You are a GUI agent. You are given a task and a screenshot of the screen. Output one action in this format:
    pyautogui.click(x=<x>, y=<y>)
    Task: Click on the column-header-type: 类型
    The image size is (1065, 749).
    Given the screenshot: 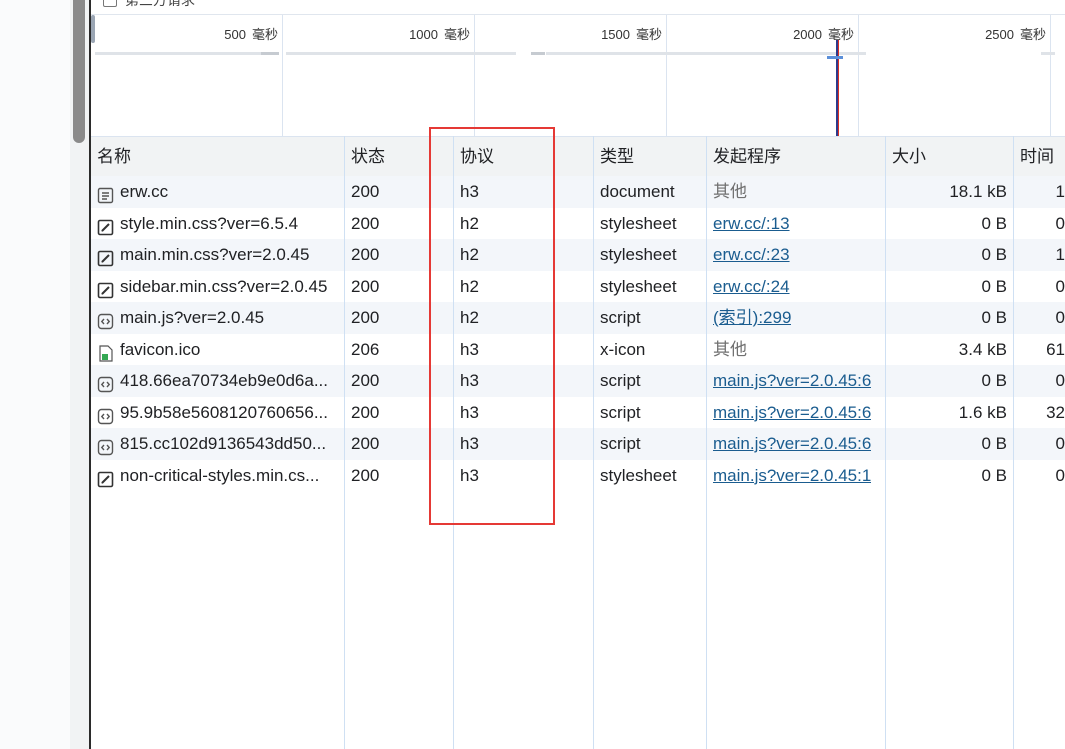 What is the action you would take?
    pyautogui.click(x=617, y=156)
    